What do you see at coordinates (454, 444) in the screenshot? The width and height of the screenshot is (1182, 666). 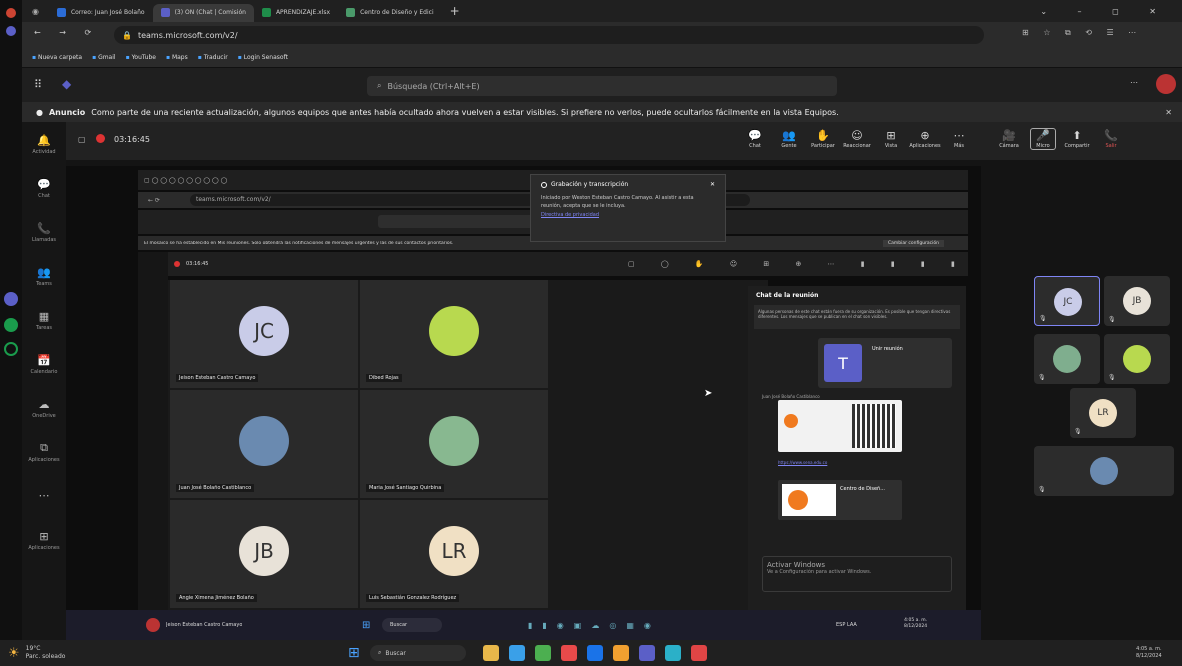 I see `participant-tile: Maria José Santiago Quirbina` at bounding box center [454, 444].